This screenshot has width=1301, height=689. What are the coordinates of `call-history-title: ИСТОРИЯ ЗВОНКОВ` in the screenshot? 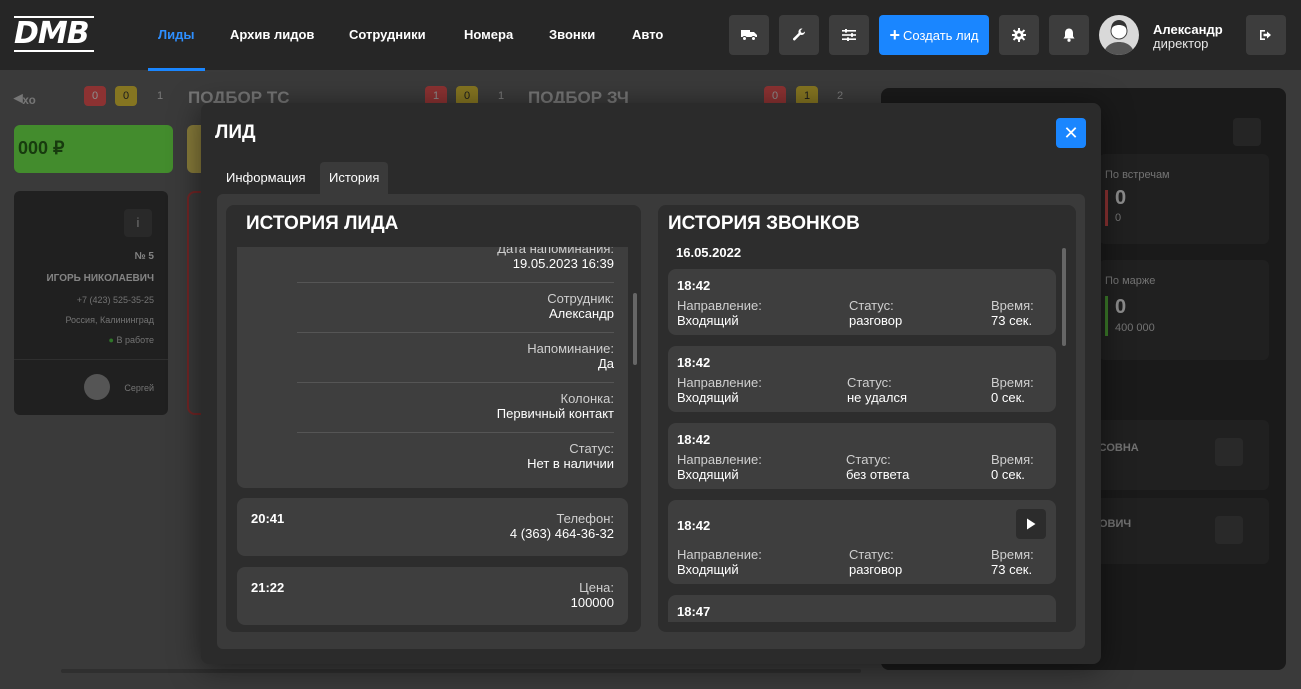 It's located at (764, 223).